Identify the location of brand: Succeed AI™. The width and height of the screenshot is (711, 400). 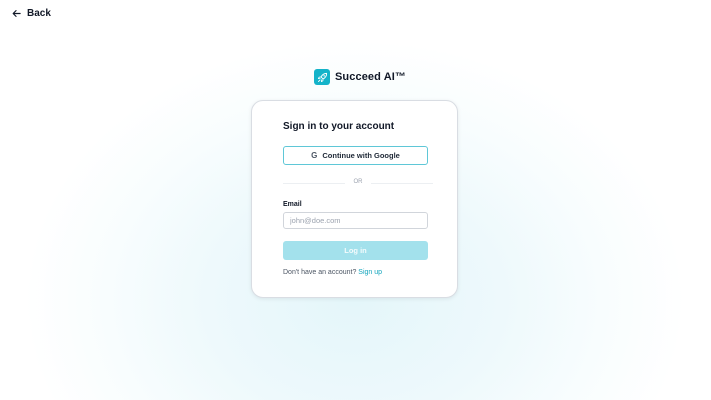
(360, 77).